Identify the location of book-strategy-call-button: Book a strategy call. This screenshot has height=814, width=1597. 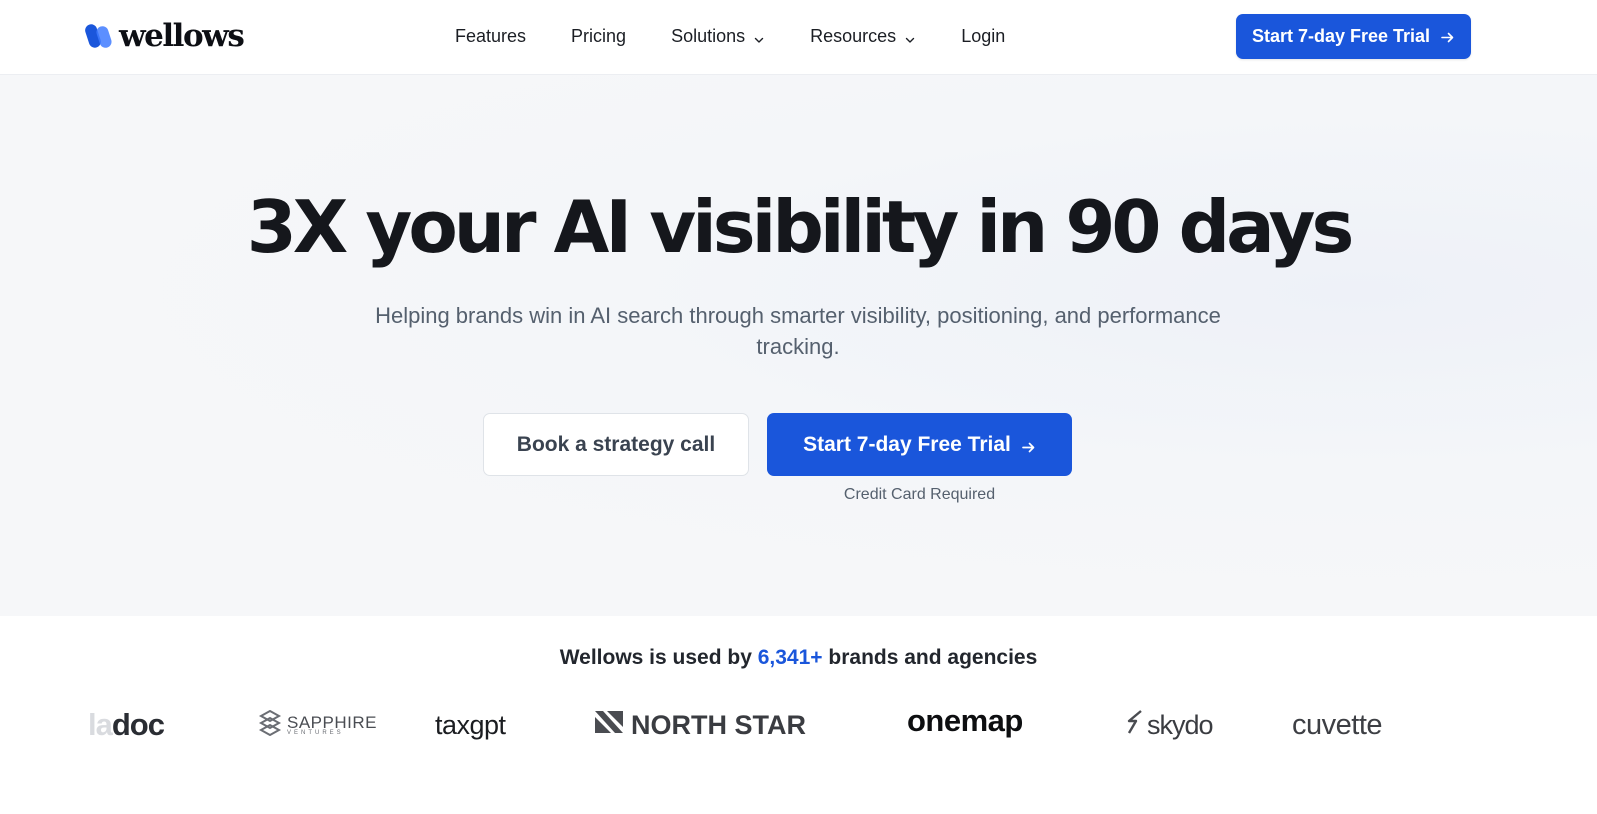
(616, 444).